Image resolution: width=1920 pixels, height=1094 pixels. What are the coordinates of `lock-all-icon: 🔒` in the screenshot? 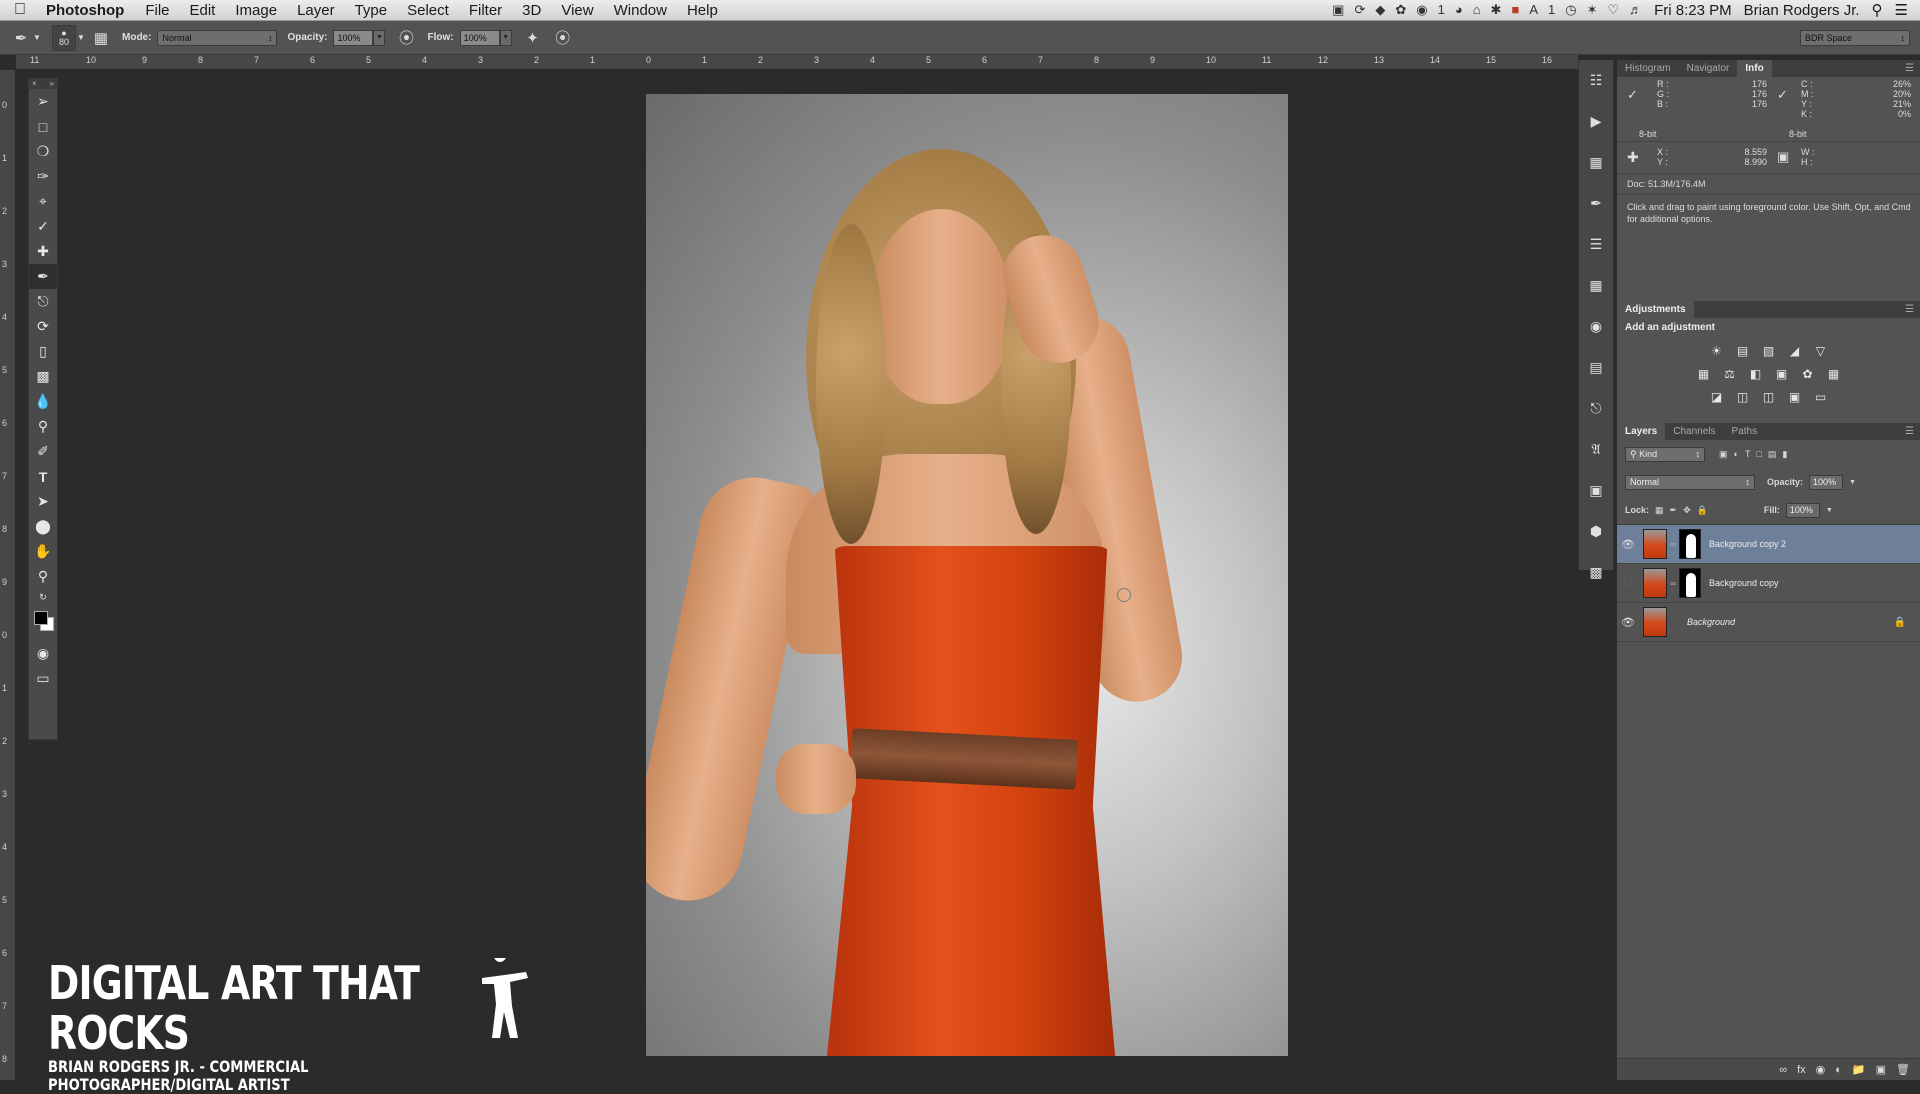 It's located at (1702, 510).